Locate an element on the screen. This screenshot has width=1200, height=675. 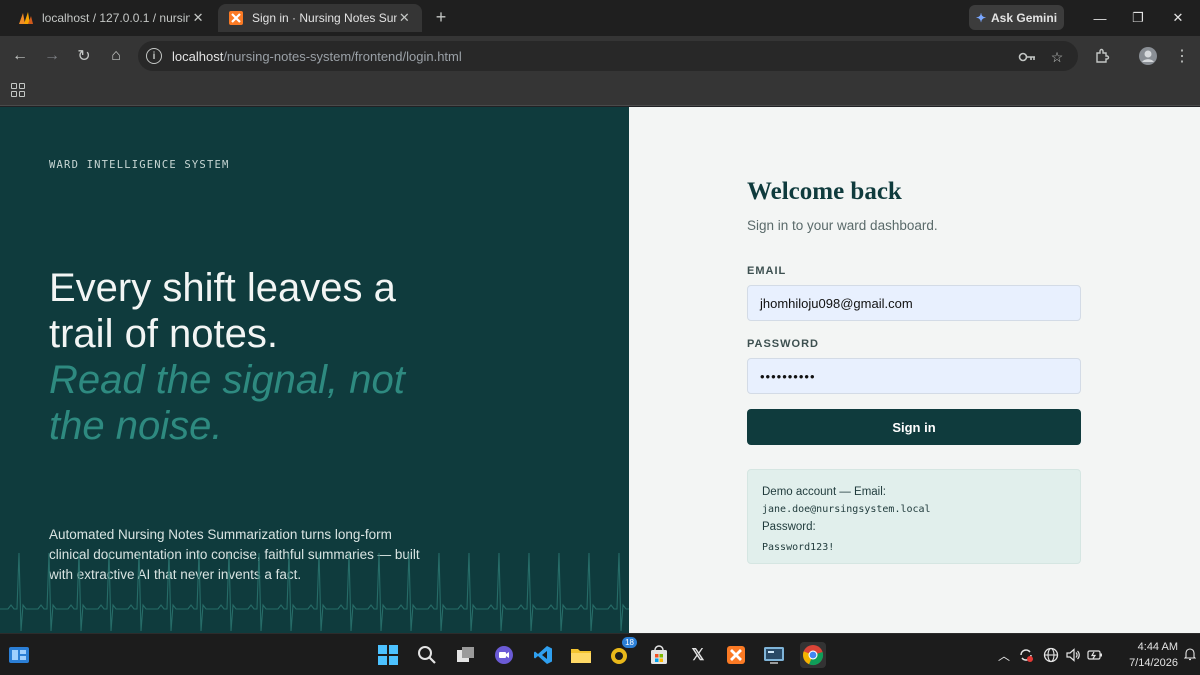
password-field: •••••••••• is located at coordinates (914, 376).